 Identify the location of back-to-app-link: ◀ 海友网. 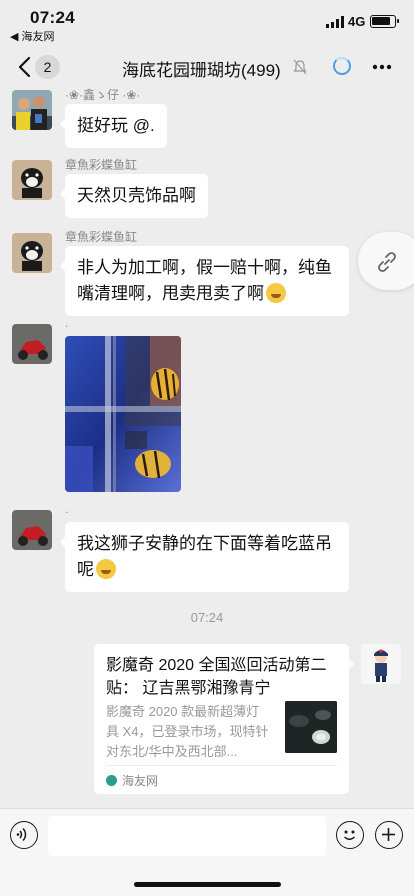
(32, 36).